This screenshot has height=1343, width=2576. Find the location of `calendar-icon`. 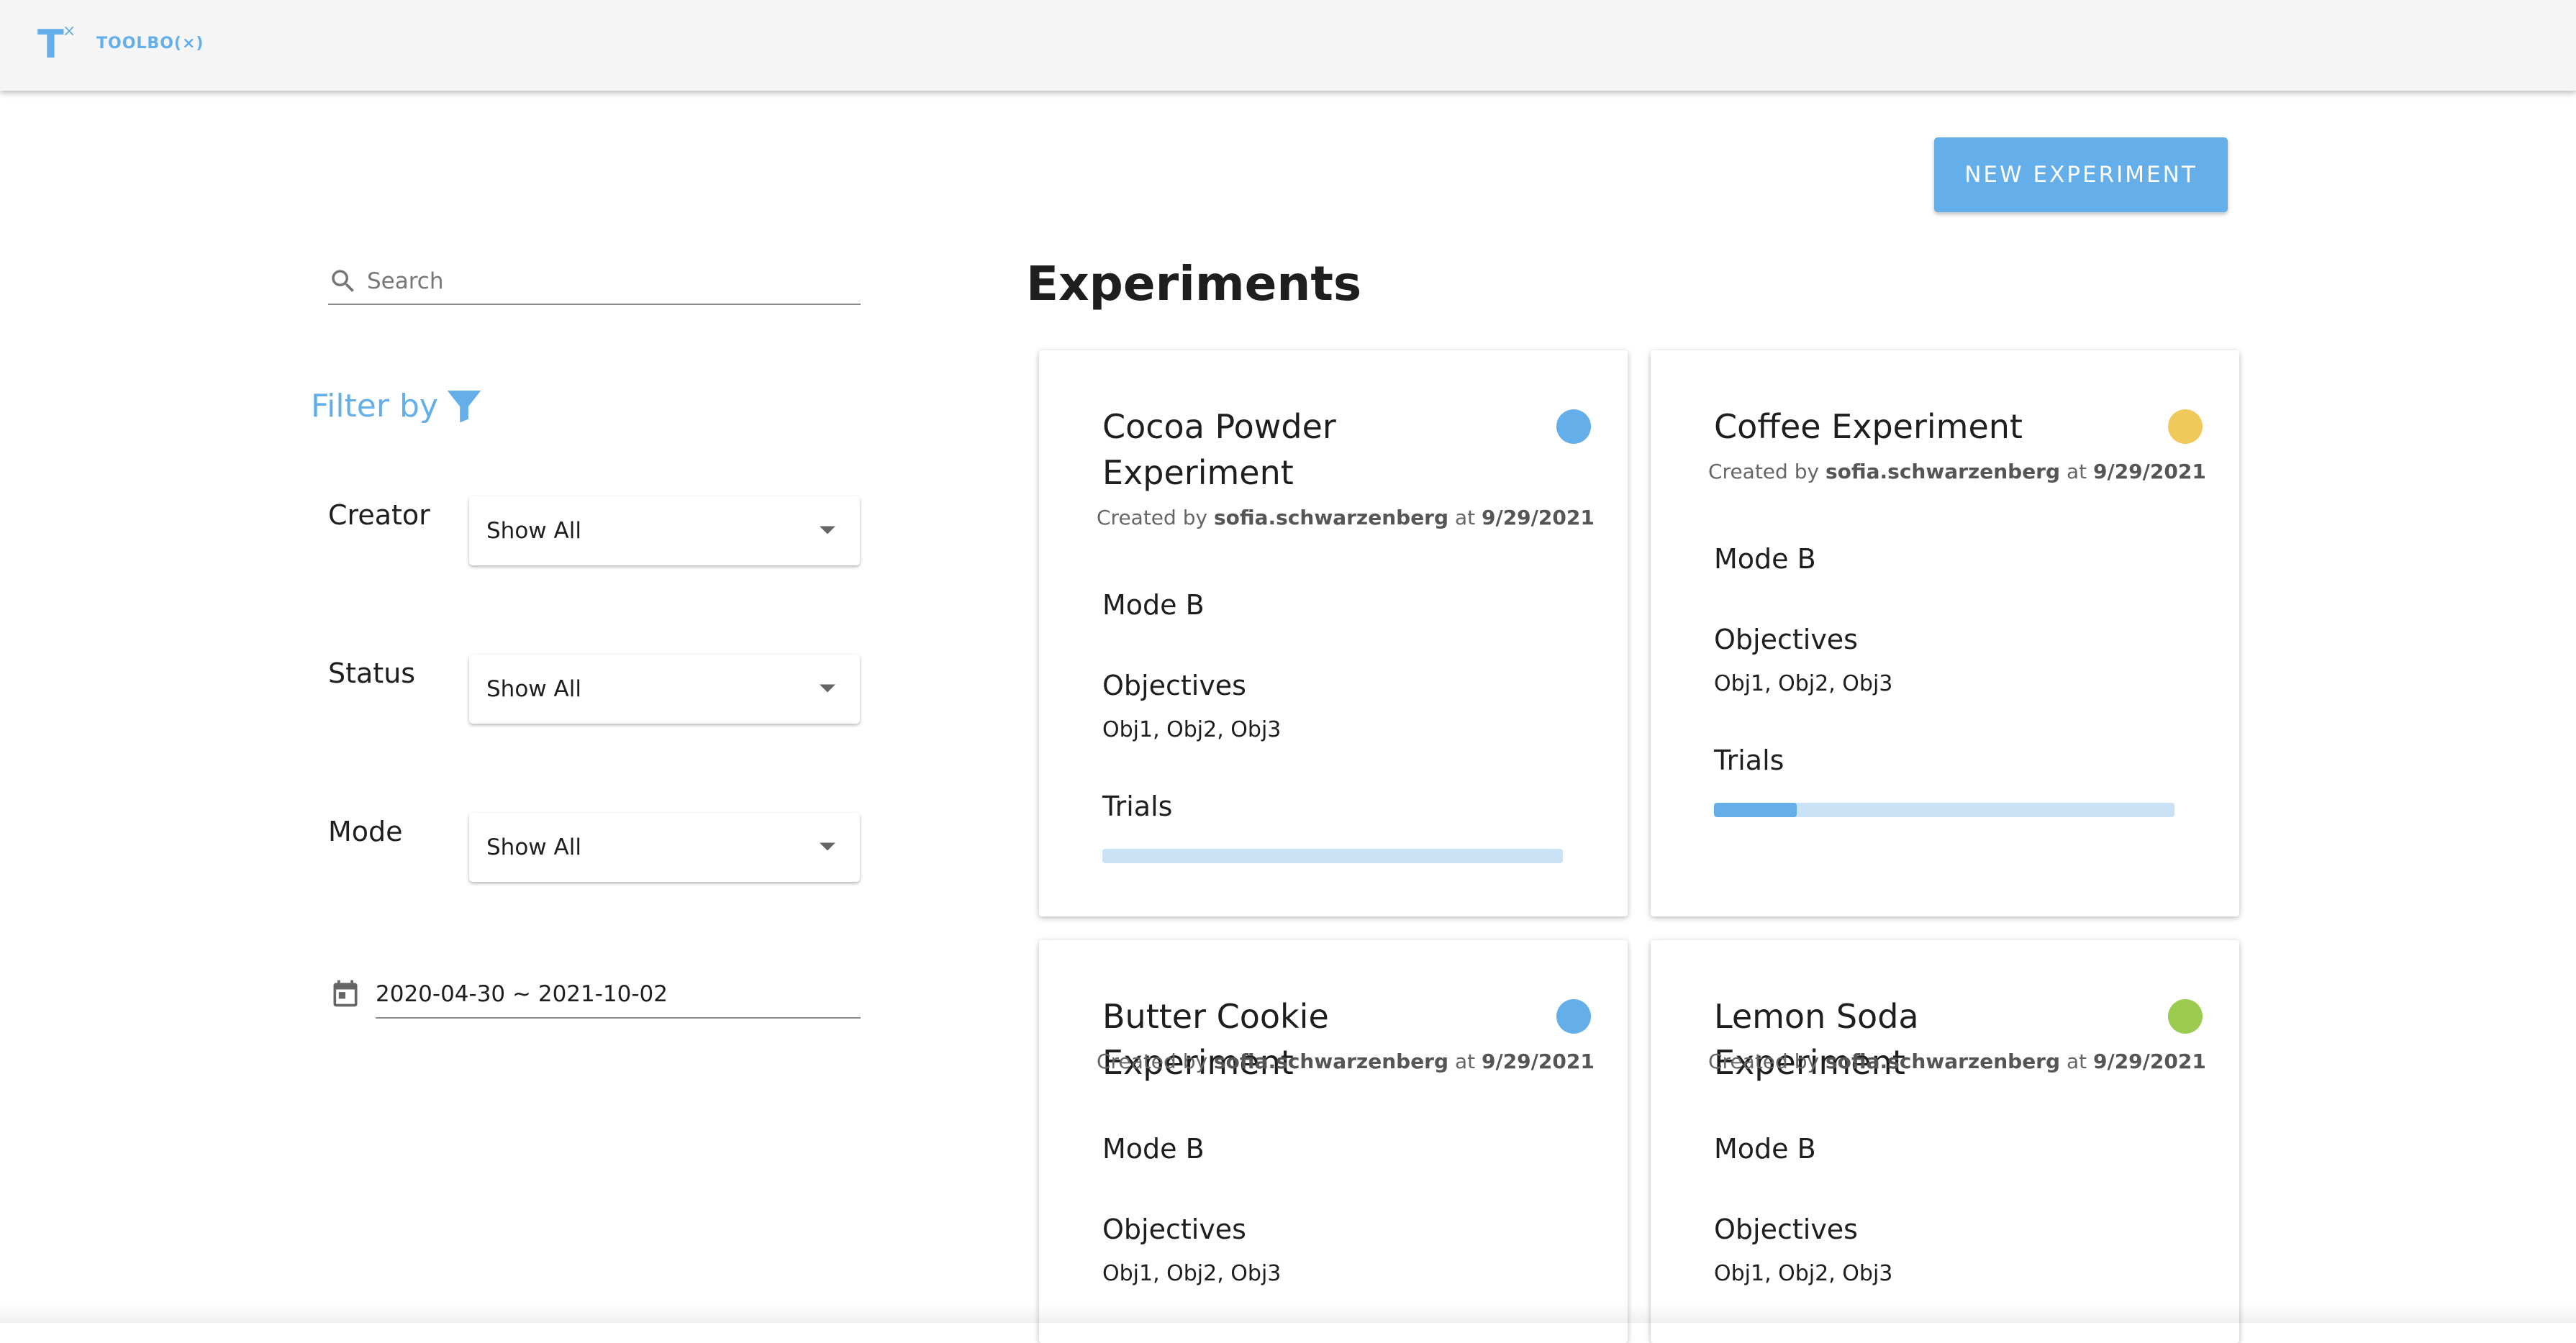

calendar-icon is located at coordinates (345, 993).